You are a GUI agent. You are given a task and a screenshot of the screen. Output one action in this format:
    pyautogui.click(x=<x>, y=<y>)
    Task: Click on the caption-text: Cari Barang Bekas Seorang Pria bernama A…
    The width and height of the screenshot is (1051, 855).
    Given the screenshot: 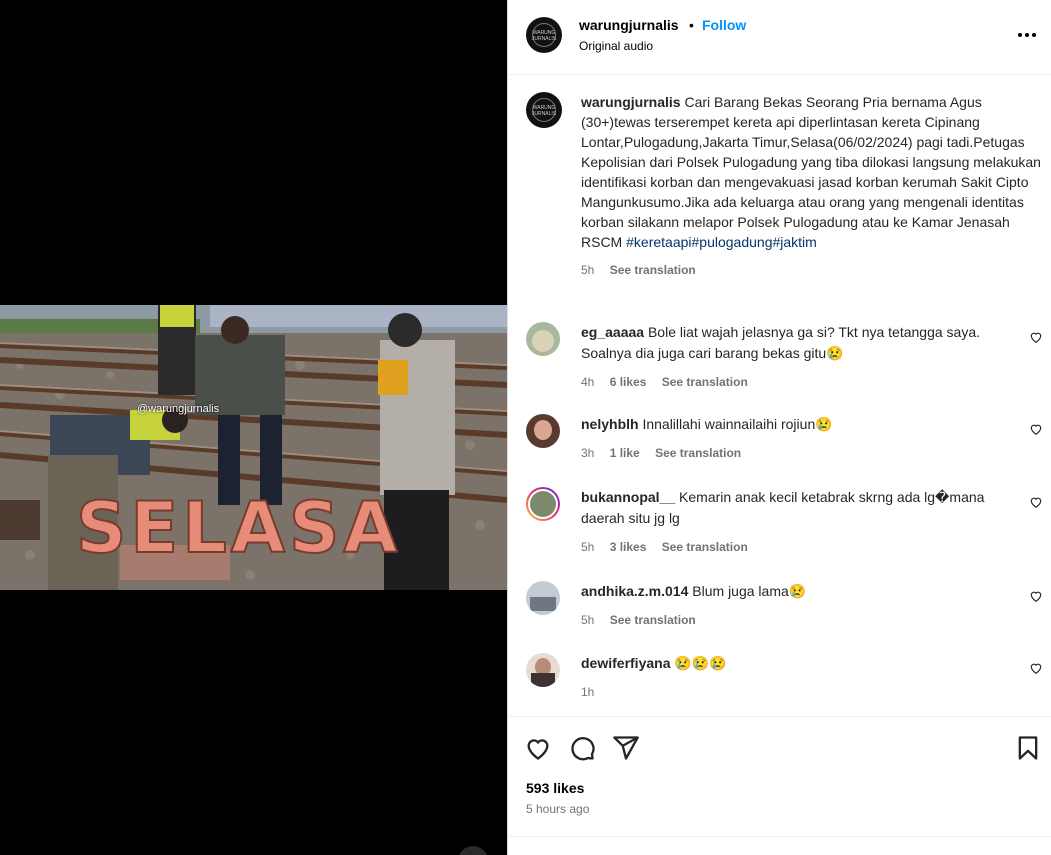 What is the action you would take?
    pyautogui.click(x=811, y=172)
    